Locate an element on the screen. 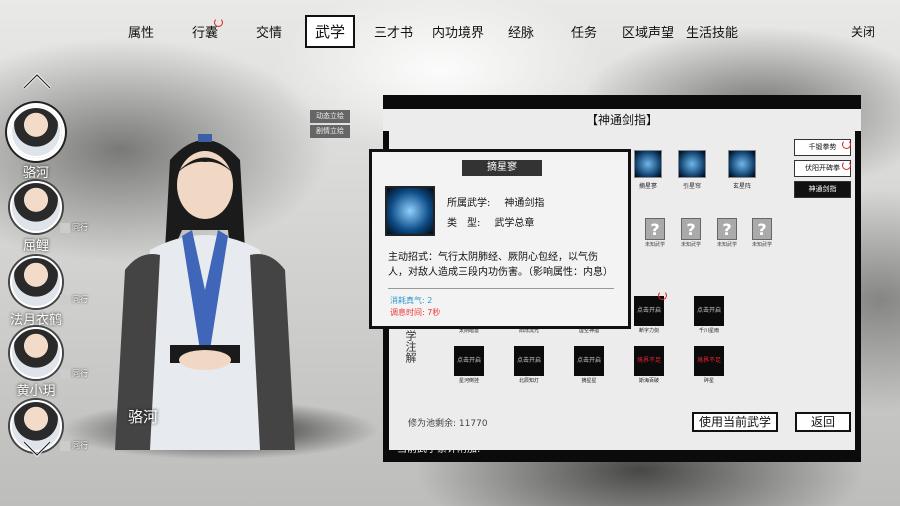 The image size is (900, 506). slot-caption: 北辰知灯 is located at coordinates (528, 381).